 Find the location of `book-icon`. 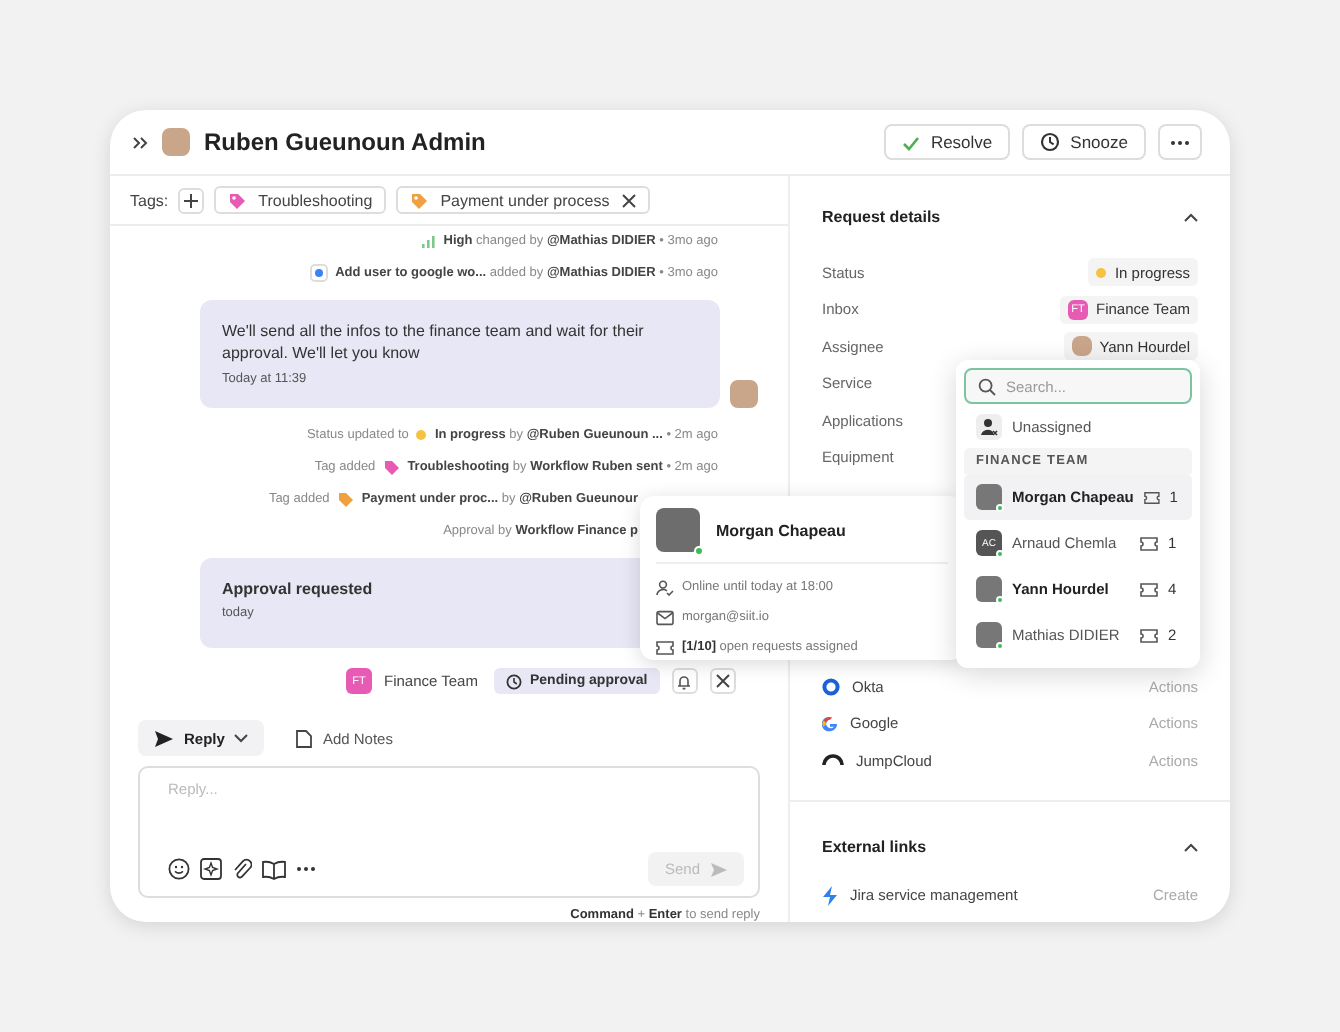

book-icon is located at coordinates (274, 869).